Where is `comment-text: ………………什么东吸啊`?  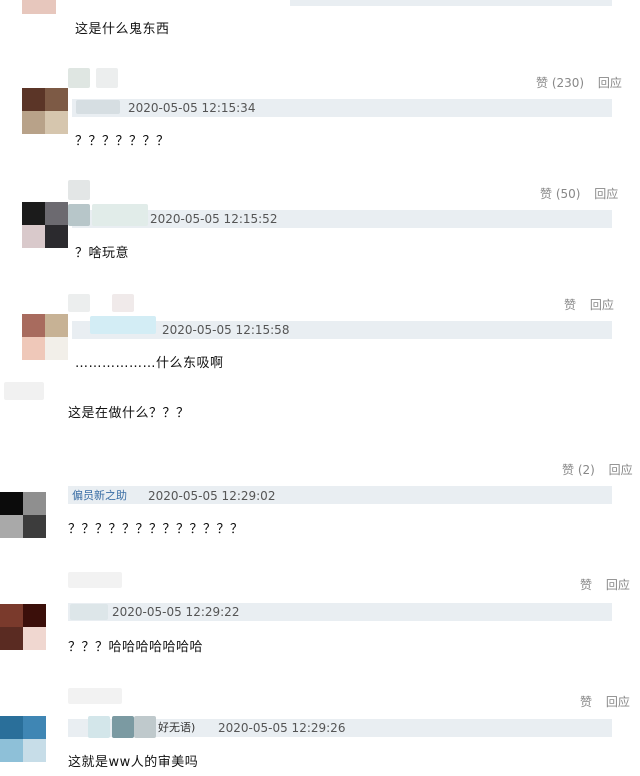
comment-text: ………………什么东吸啊 is located at coordinates (149, 363).